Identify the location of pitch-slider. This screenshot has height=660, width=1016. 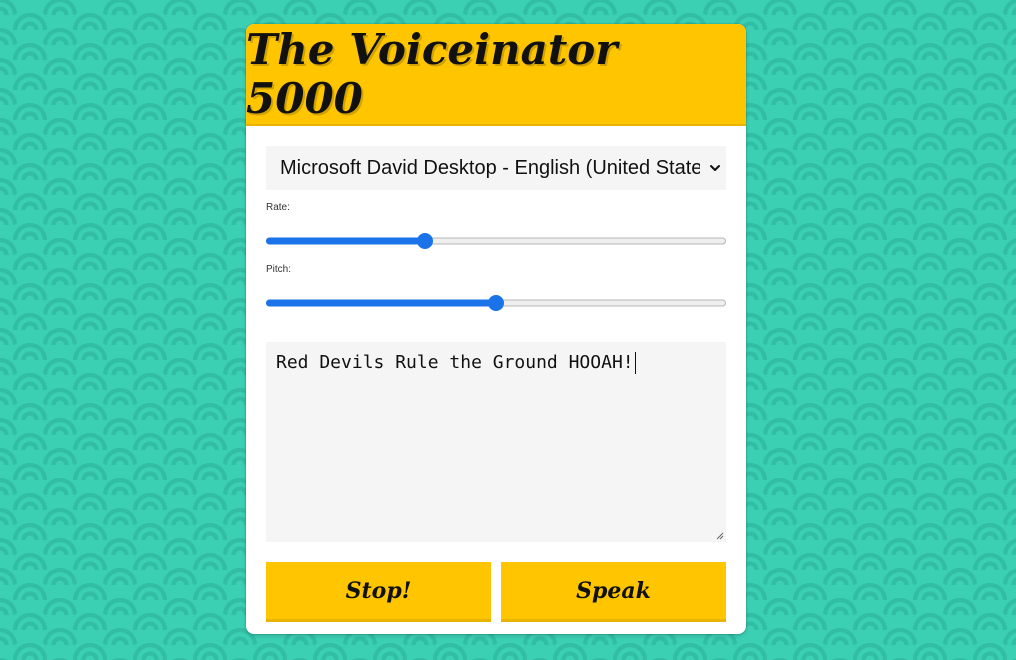
(496, 303).